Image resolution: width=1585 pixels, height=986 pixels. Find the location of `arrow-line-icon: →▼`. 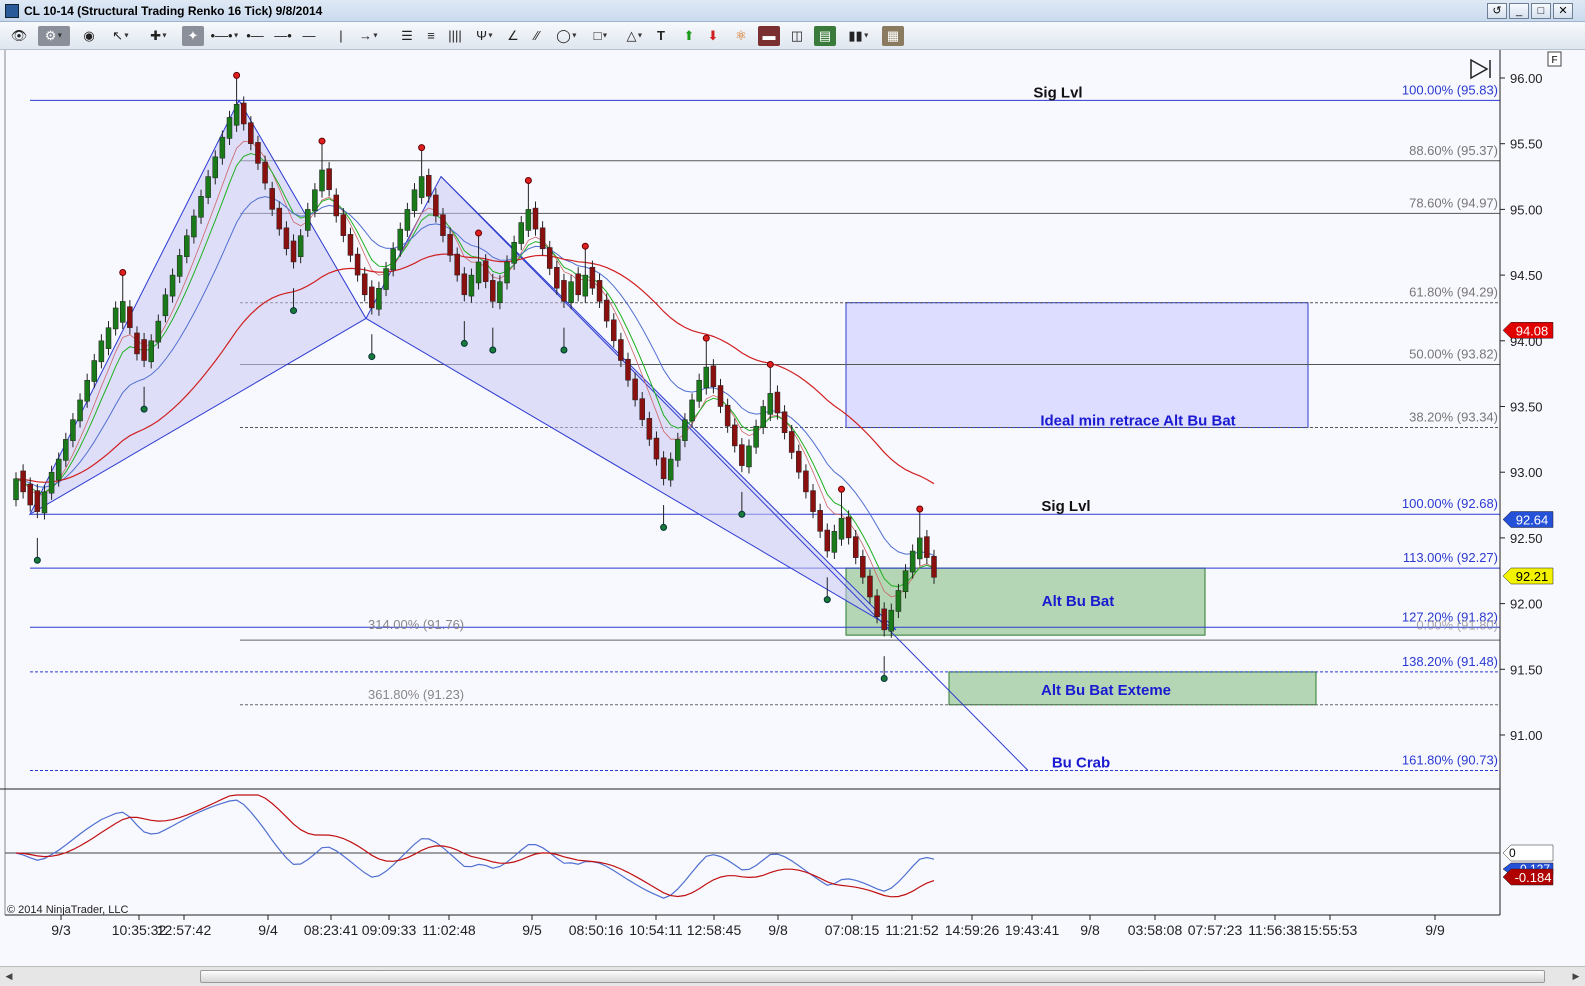

arrow-line-icon: →▼ is located at coordinates (369, 36).